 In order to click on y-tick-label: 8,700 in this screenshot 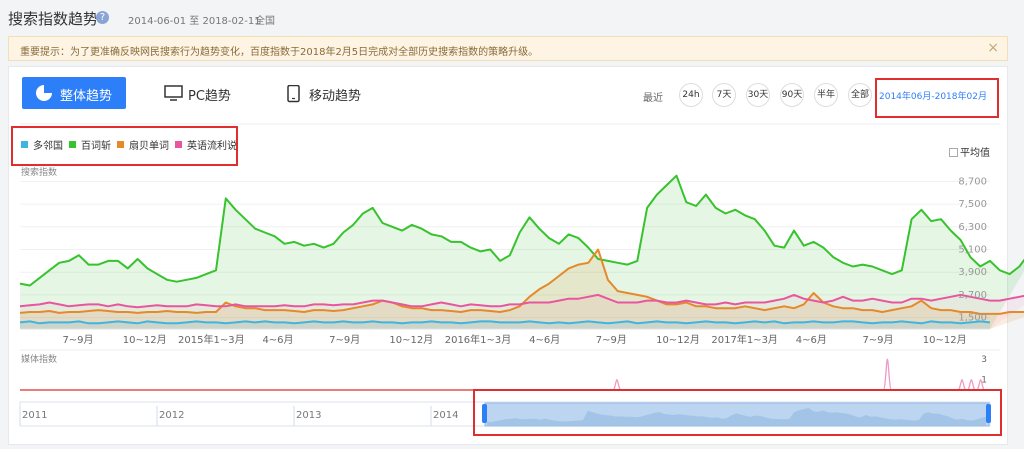, I will do `click(972, 181)`.